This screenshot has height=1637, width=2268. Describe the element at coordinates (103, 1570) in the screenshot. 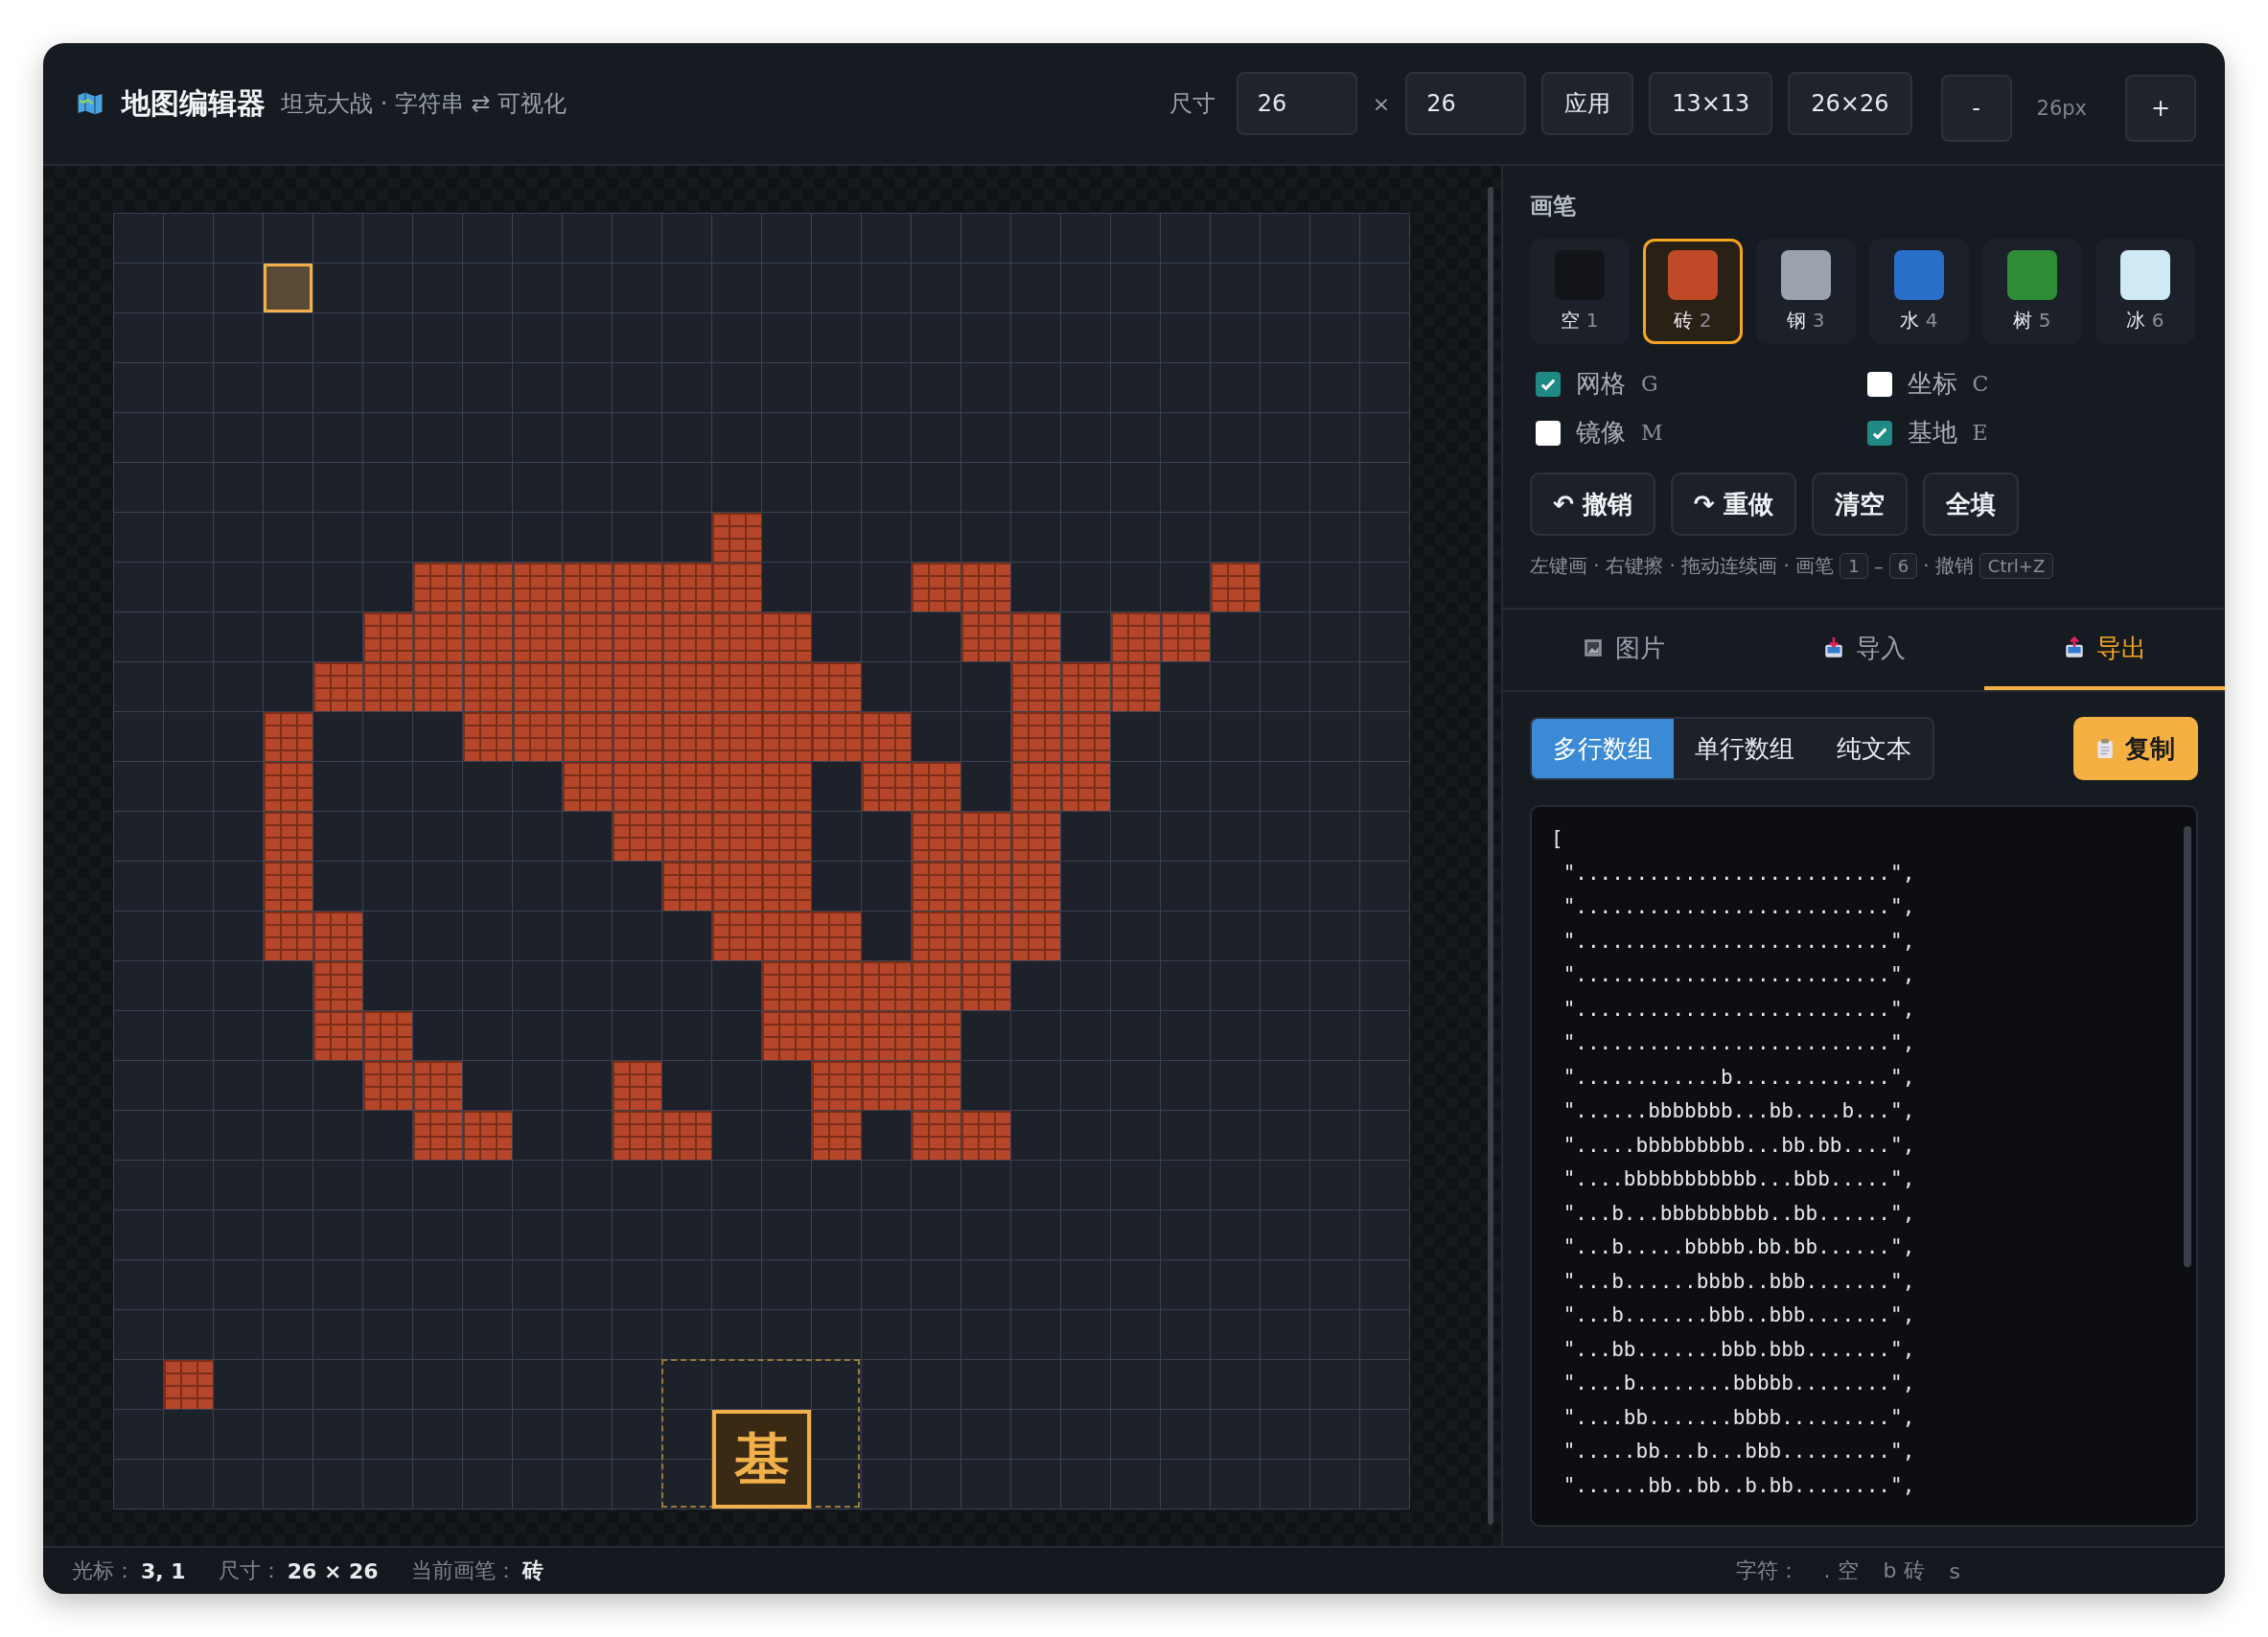

I see `status-label: 光标：` at that location.